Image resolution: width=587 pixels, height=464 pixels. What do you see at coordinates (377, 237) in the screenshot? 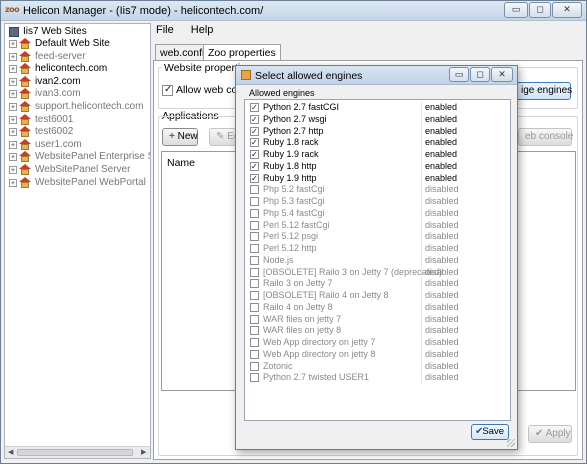
I see `engine-row: Perl 5.12 psgi disabled` at bounding box center [377, 237].